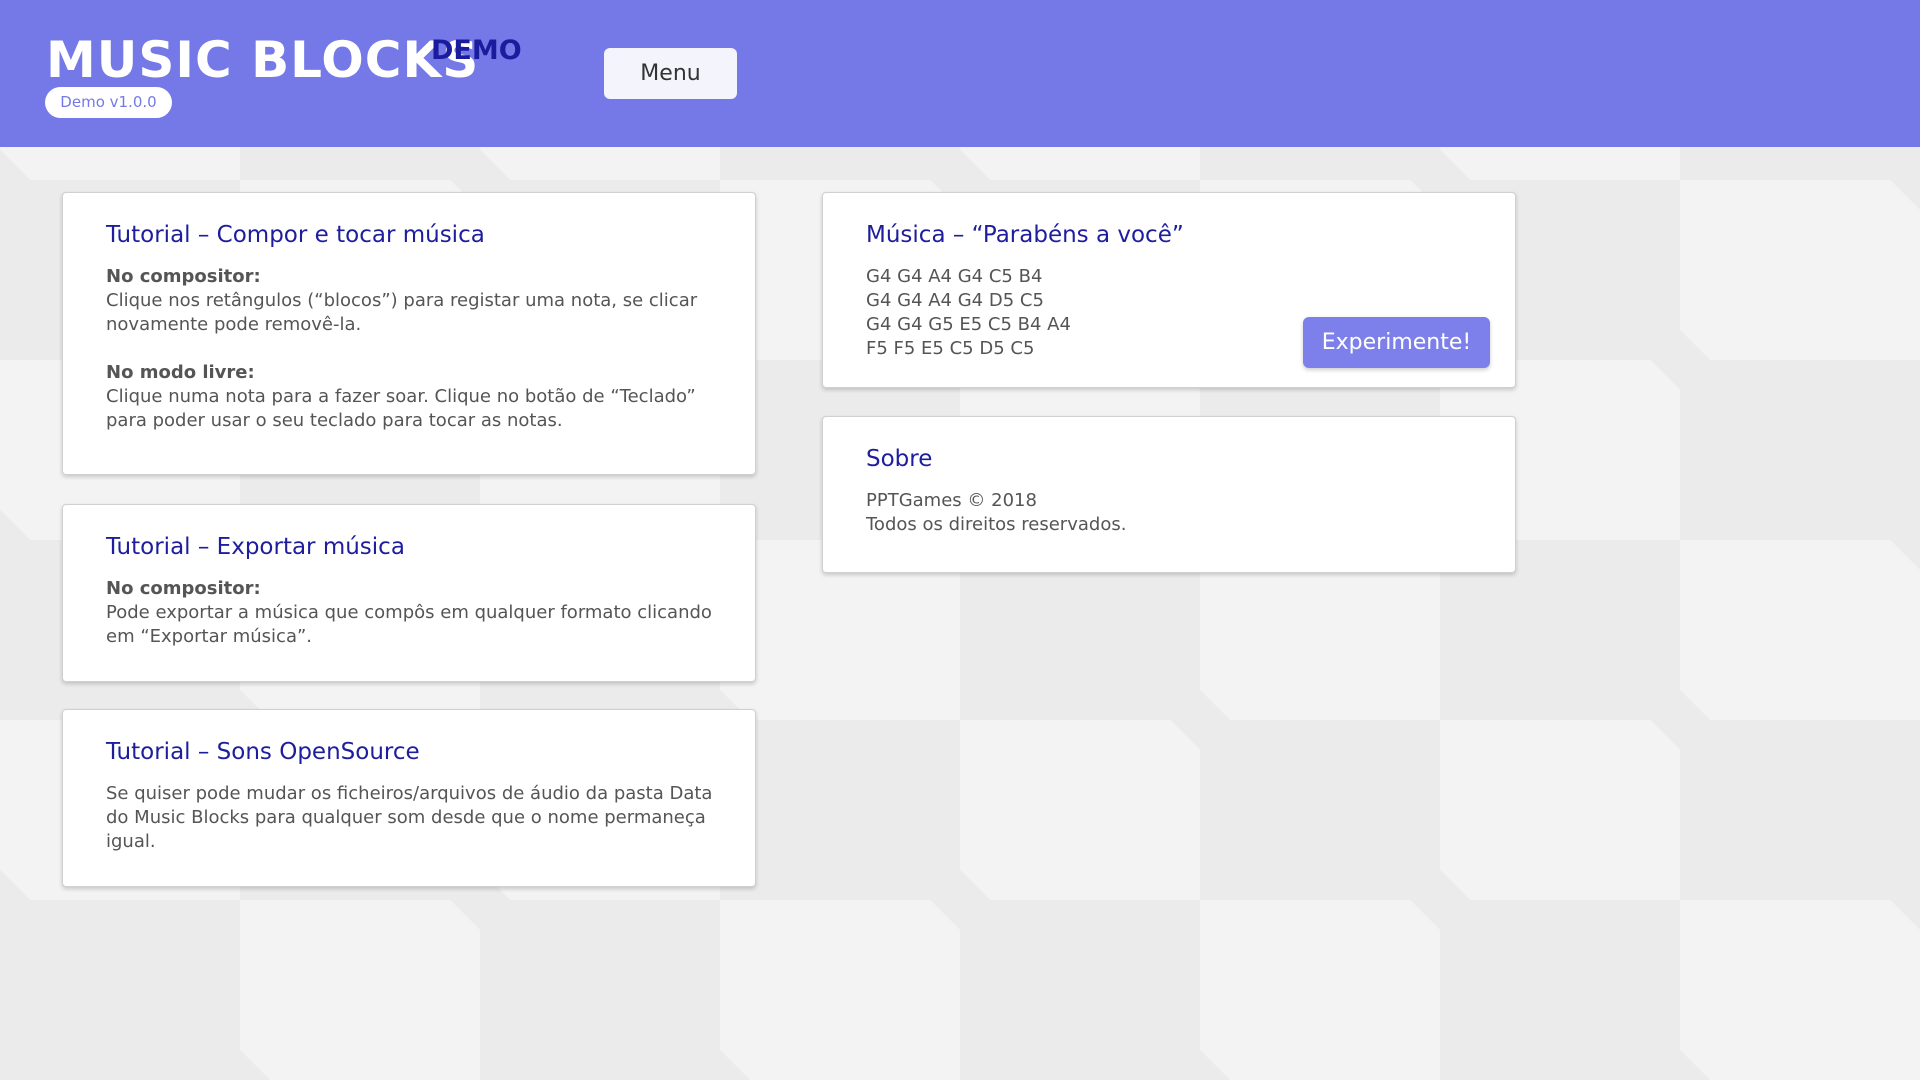 The height and width of the screenshot is (1080, 1920). I want to click on card-title: Tutorial – Exportar música, so click(255, 547).